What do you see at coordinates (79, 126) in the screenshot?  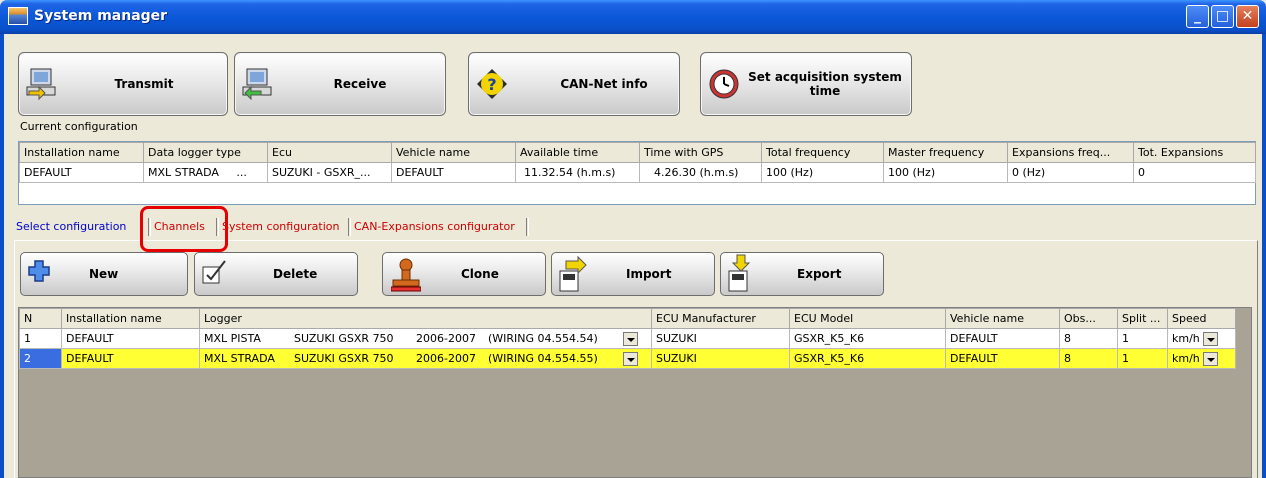 I see `current-configuration-label: Current configuration` at bounding box center [79, 126].